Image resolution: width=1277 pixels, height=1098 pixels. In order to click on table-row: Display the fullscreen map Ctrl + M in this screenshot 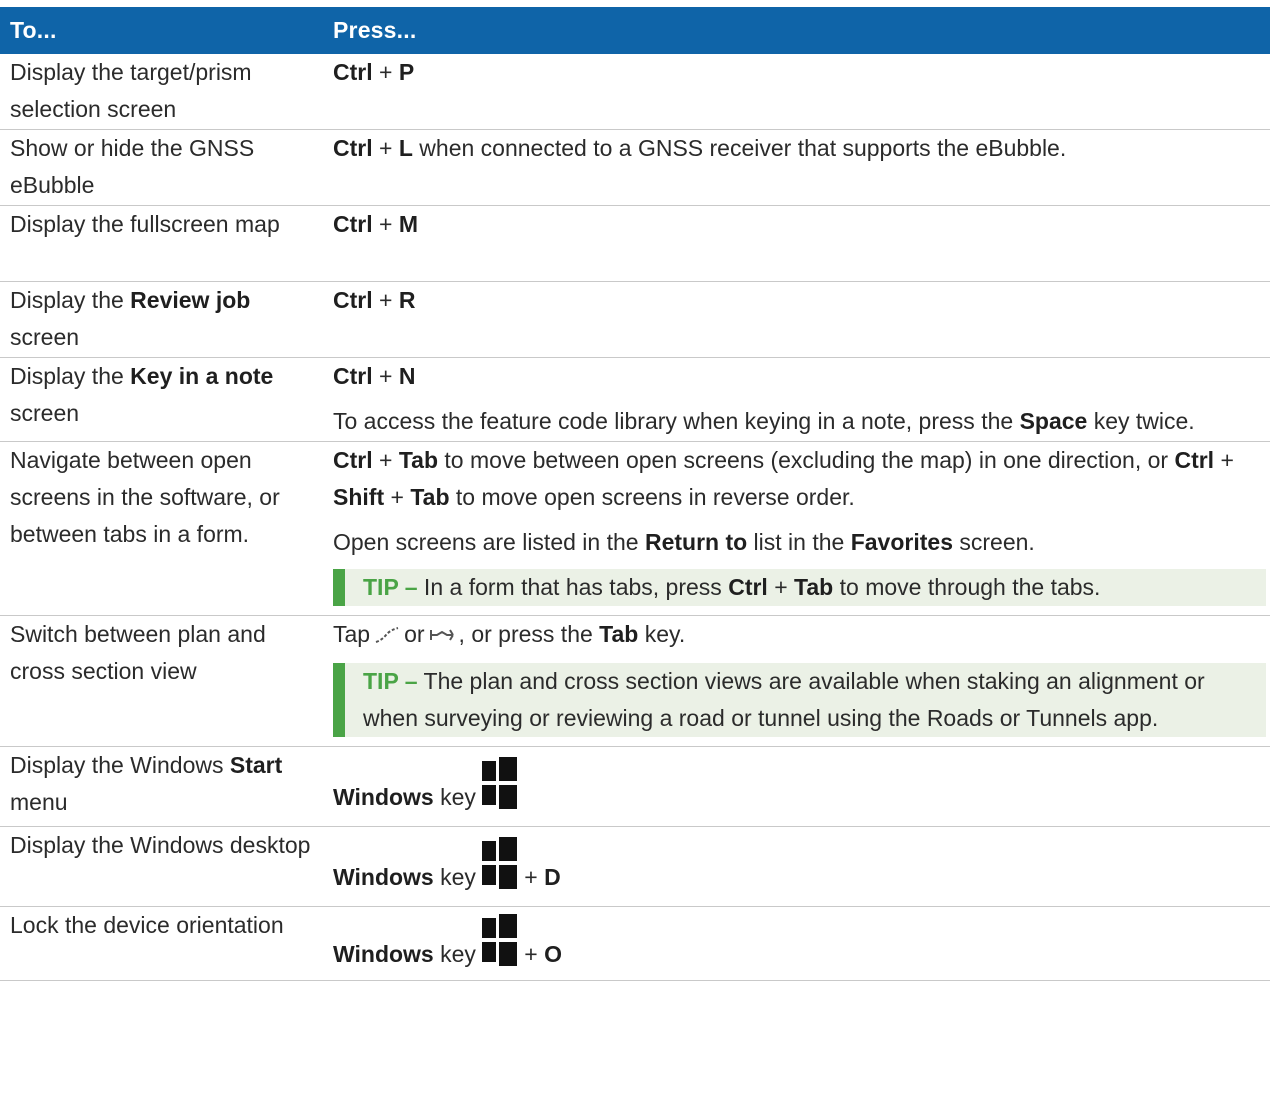, I will do `click(635, 243)`.